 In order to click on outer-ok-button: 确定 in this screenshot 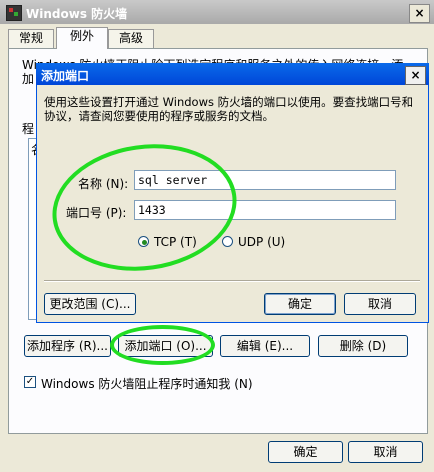, I will do `click(305, 452)`.